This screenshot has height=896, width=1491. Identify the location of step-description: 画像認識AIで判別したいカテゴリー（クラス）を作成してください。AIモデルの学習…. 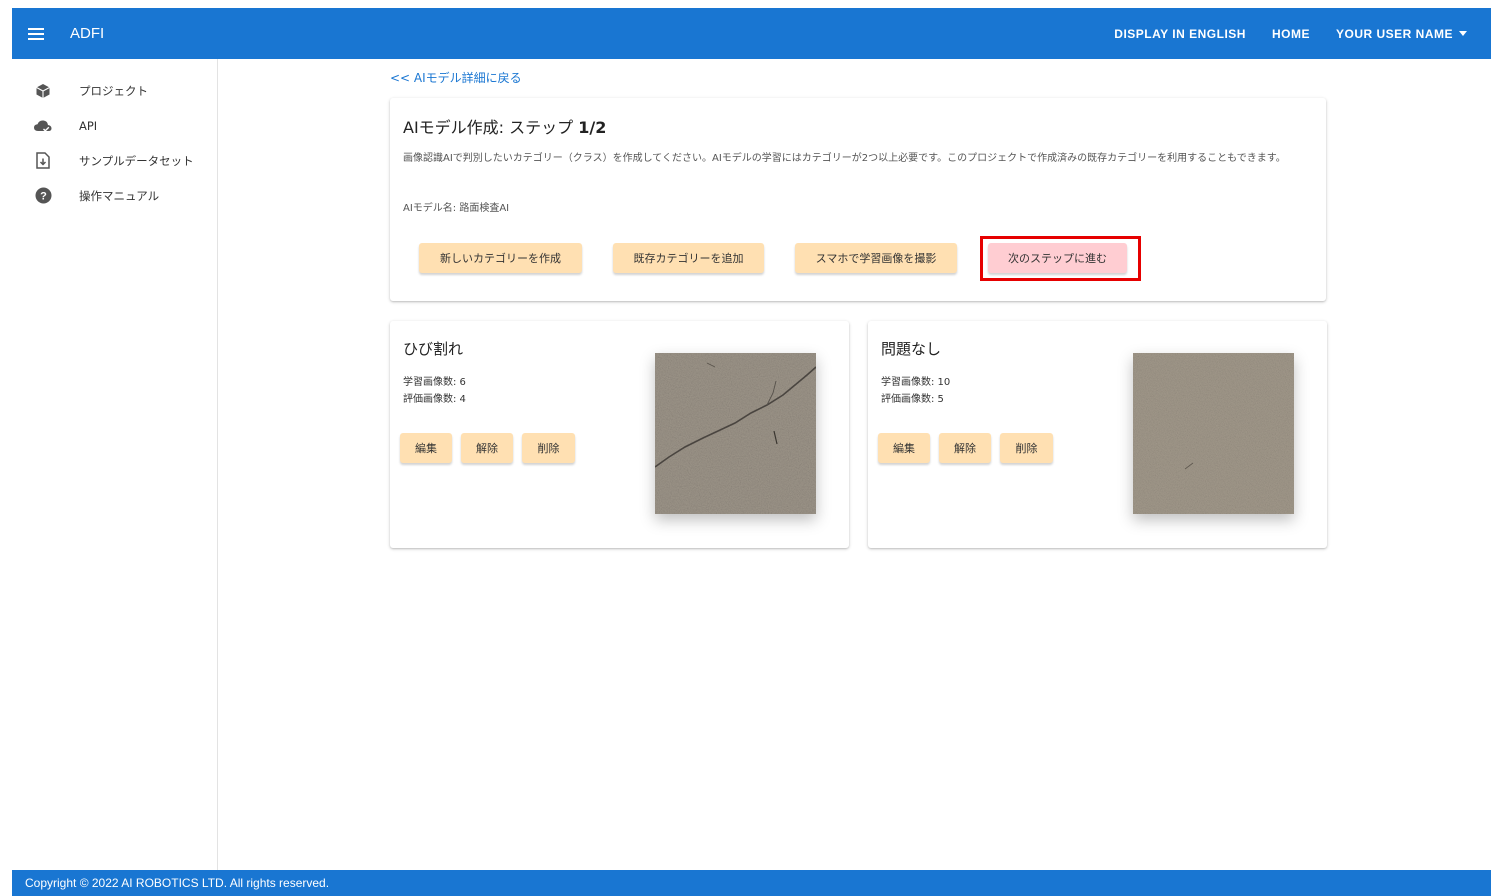
(844, 158).